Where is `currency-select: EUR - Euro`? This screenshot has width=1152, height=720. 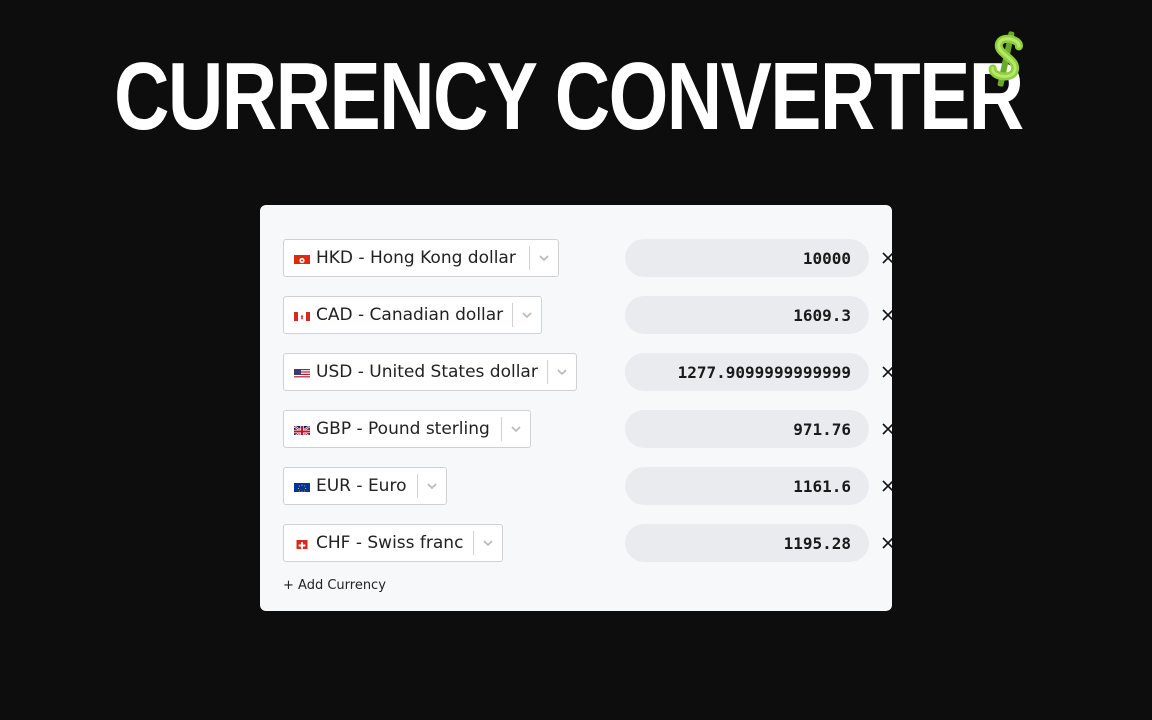
currency-select: EUR - Euro is located at coordinates (365, 486).